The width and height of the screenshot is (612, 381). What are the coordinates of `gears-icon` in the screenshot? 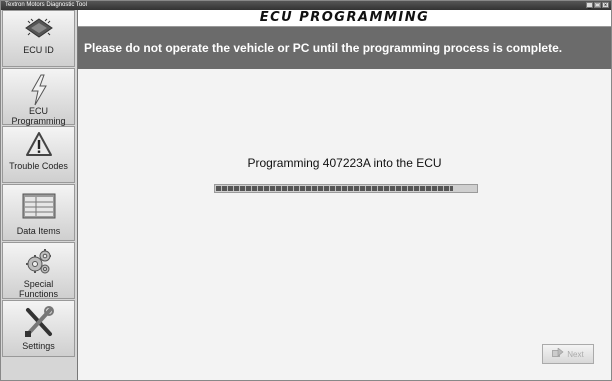 It's located at (39, 263).